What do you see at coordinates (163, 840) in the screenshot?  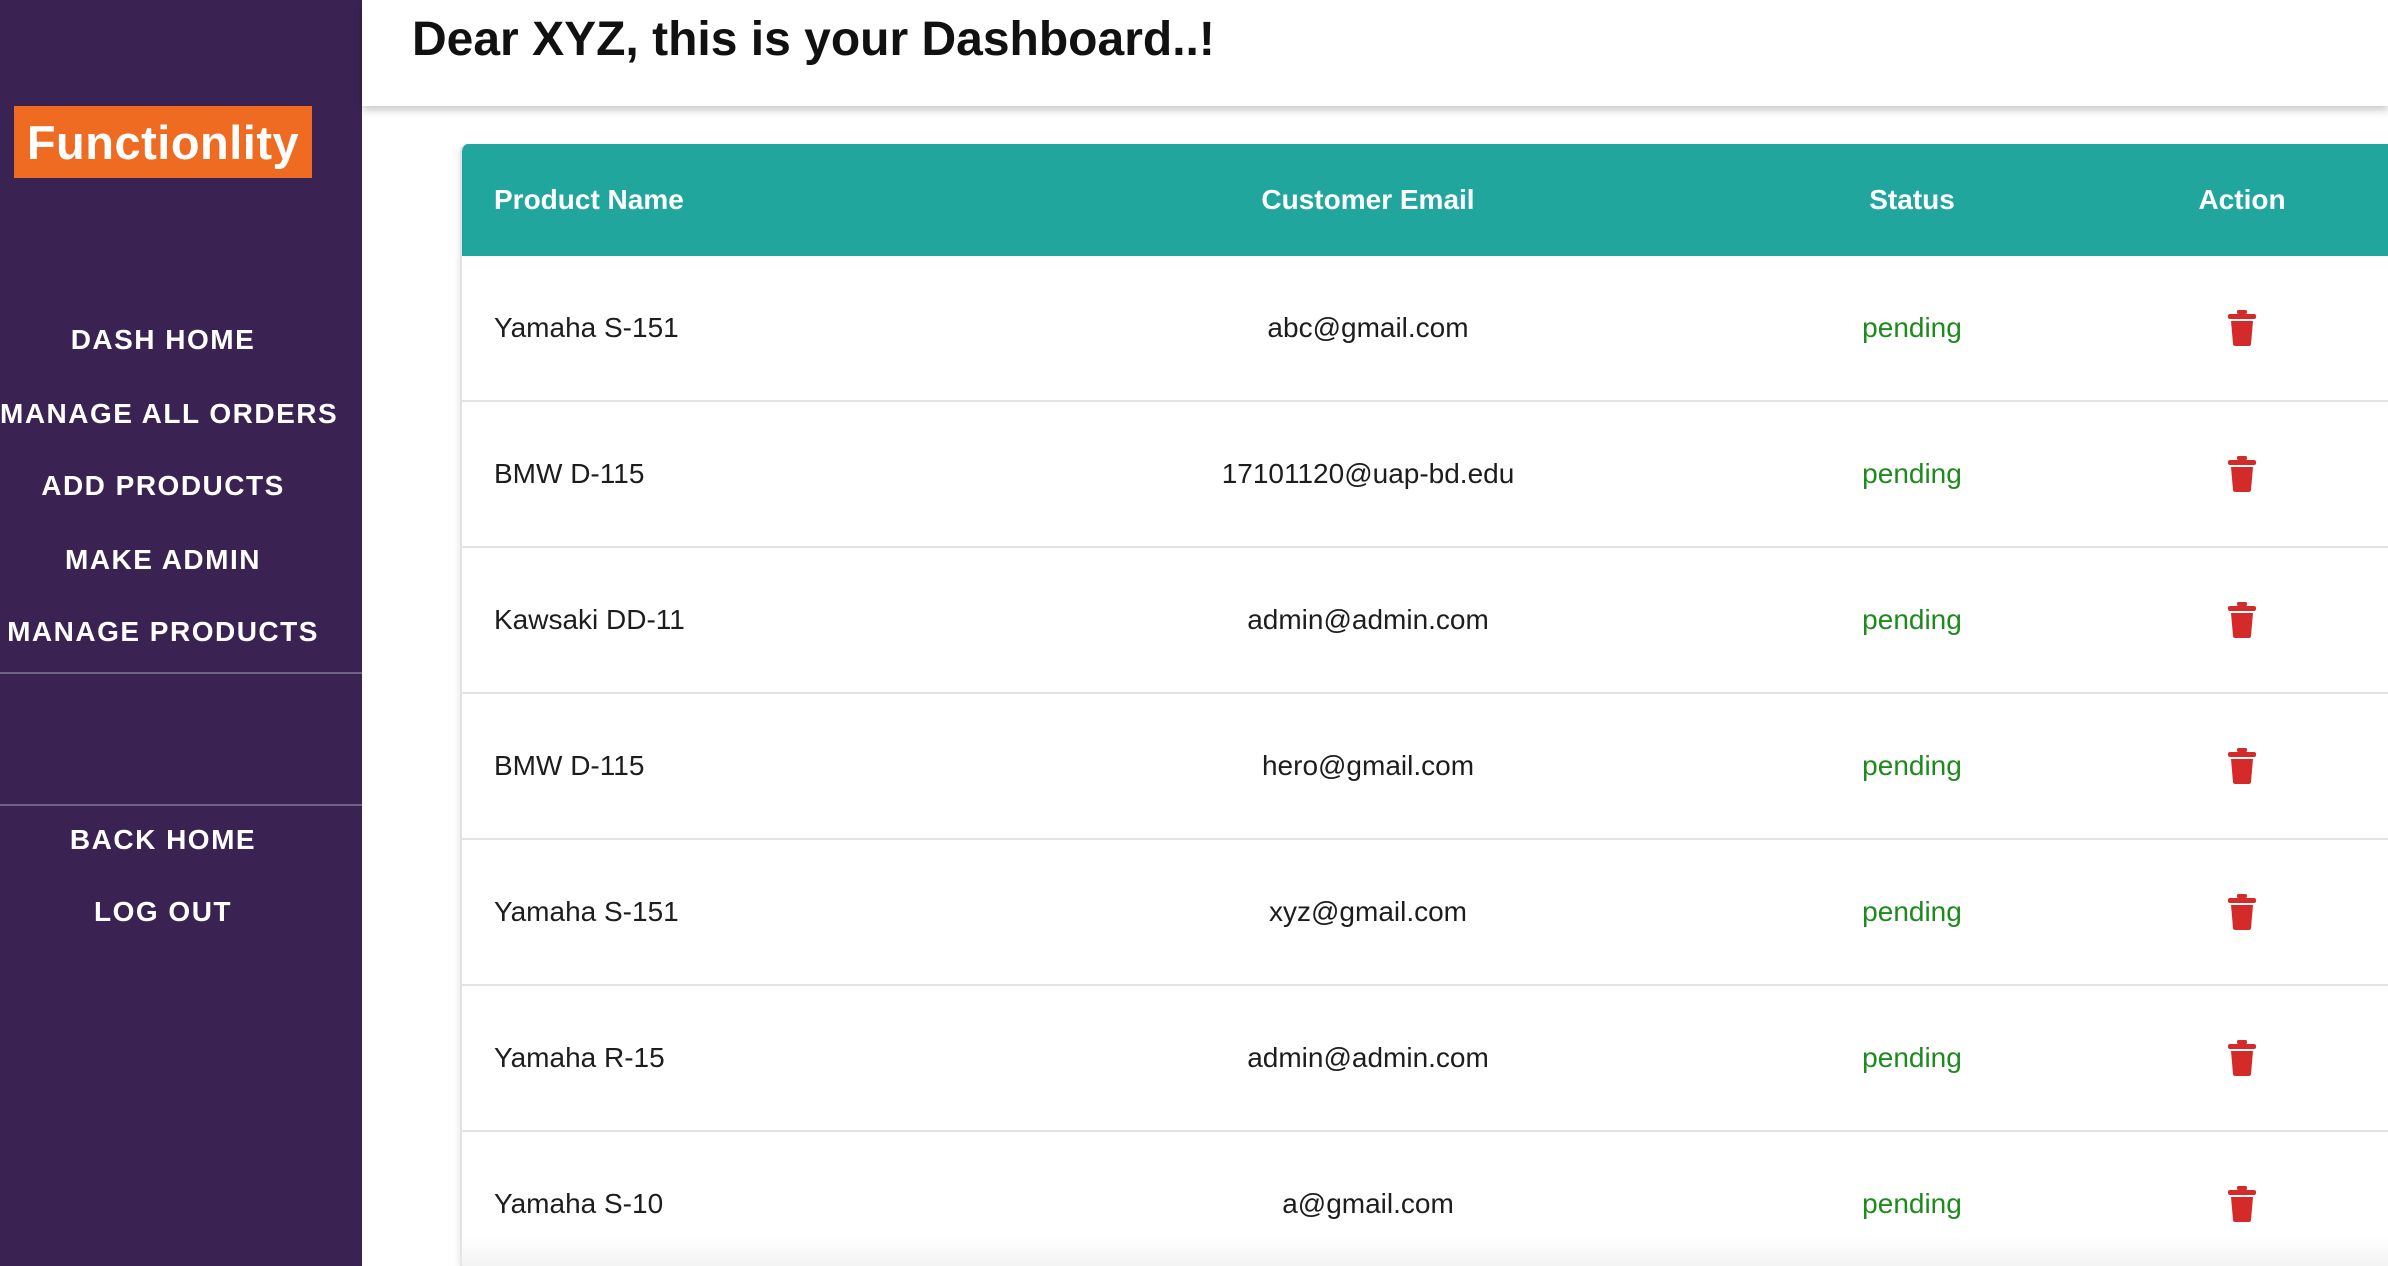 I see `nav-back-home: BACK HOME` at bounding box center [163, 840].